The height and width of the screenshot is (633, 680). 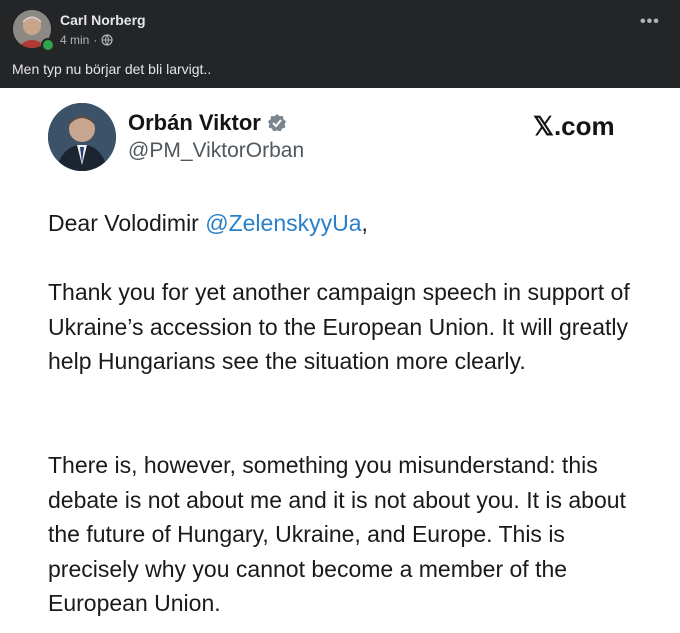 What do you see at coordinates (74, 40) in the screenshot?
I see `post-time: 4 min` at bounding box center [74, 40].